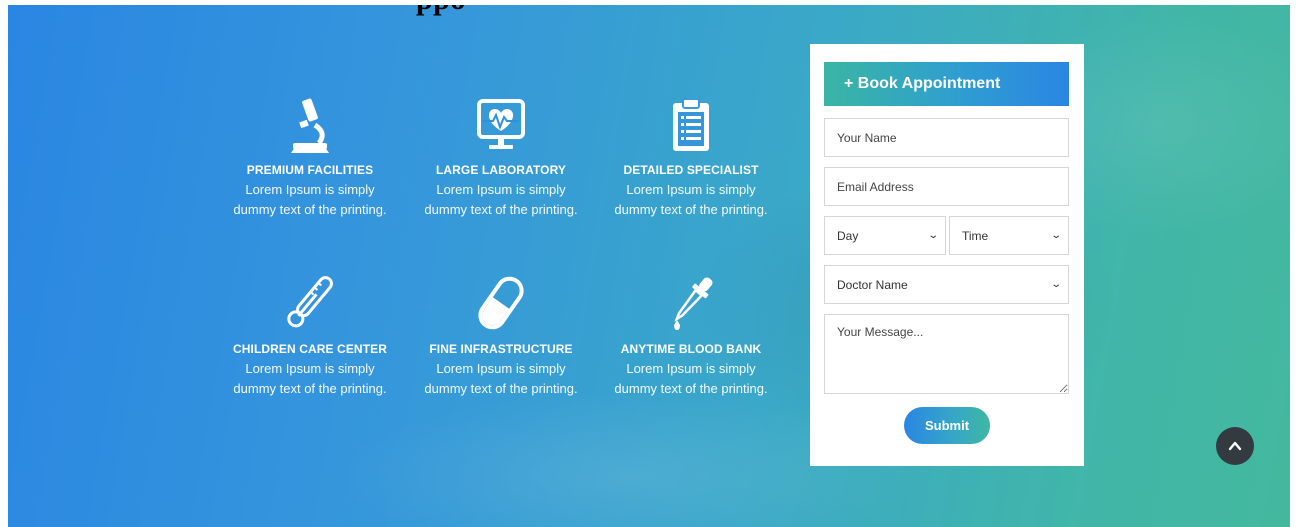  Describe the element at coordinates (441, 11) in the screenshot. I see `page-title-partial: ppo` at that location.